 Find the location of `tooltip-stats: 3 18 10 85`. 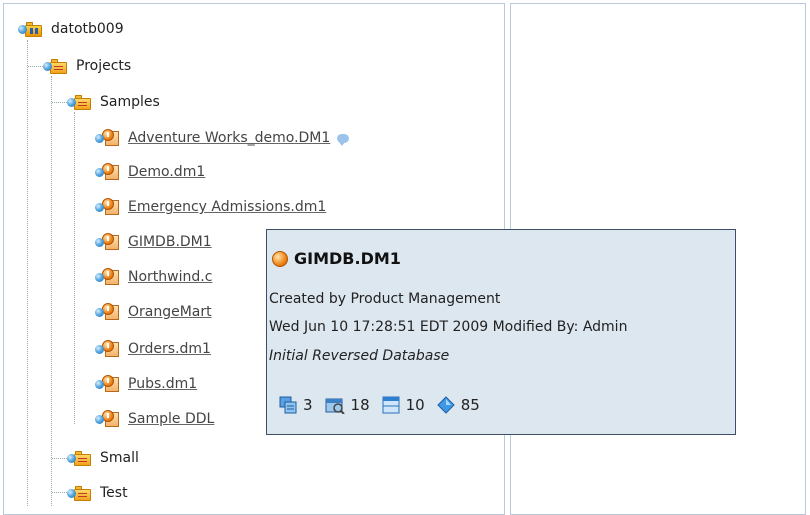

tooltip-stats: 3 18 10 85 is located at coordinates (385, 405).